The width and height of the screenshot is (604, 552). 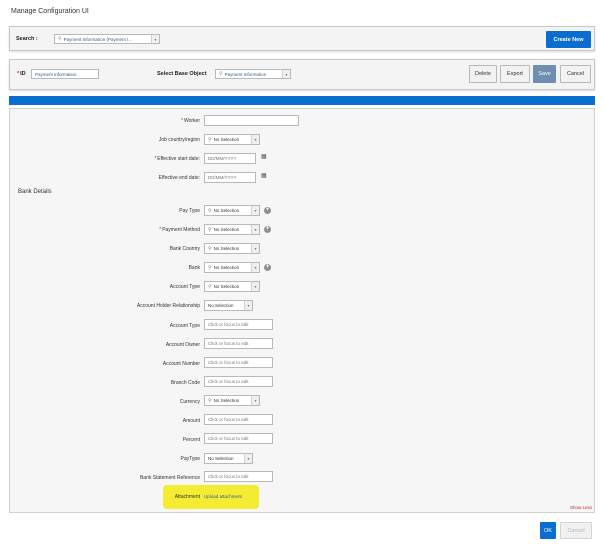 What do you see at coordinates (168, 306) in the screenshot?
I see `account-holder-rel-label: Account Holder Relationship` at bounding box center [168, 306].